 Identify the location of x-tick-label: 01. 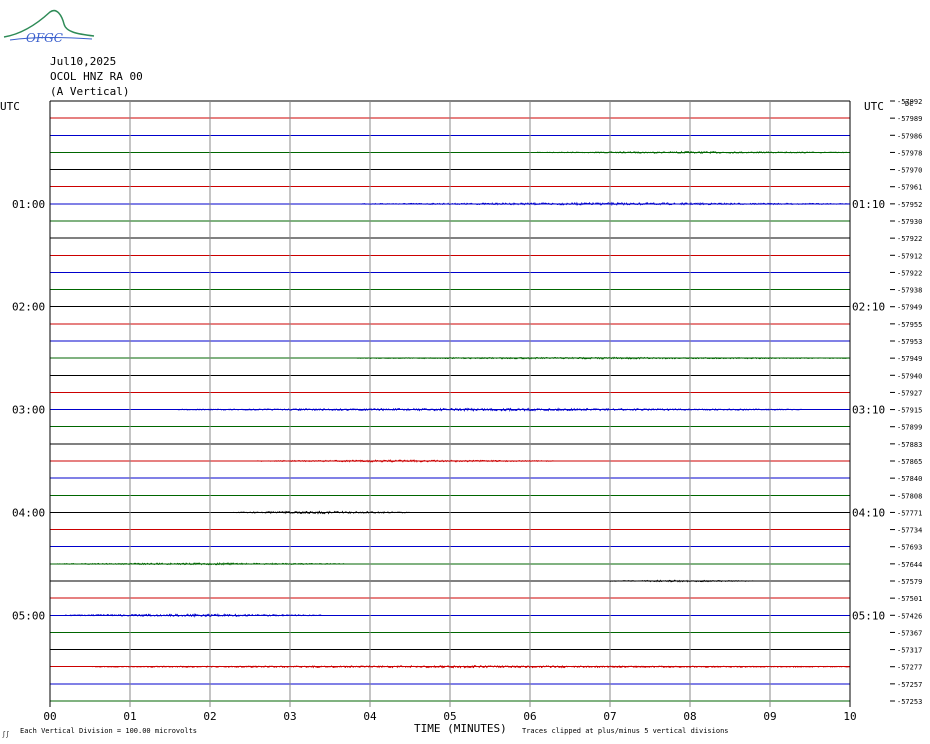
(129, 716).